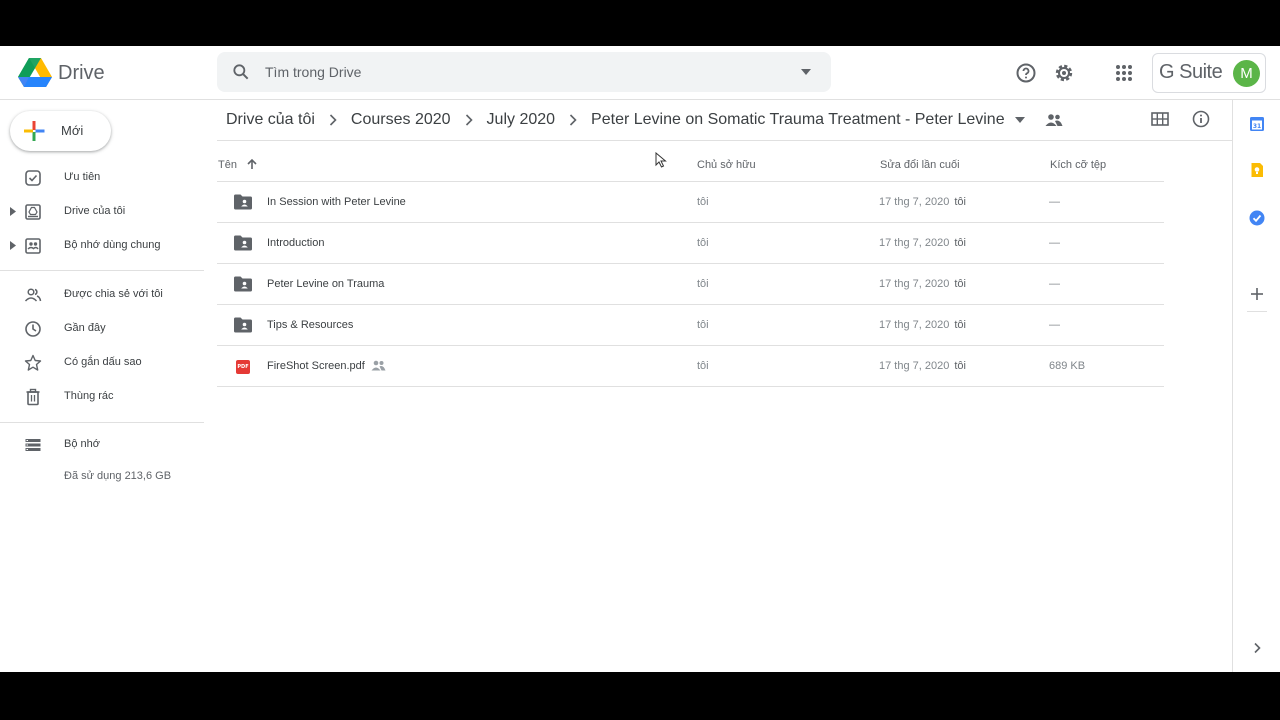  I want to click on table-row: Introduction tôi 17 thg 7, 2020 tôi —, so click(690, 243).